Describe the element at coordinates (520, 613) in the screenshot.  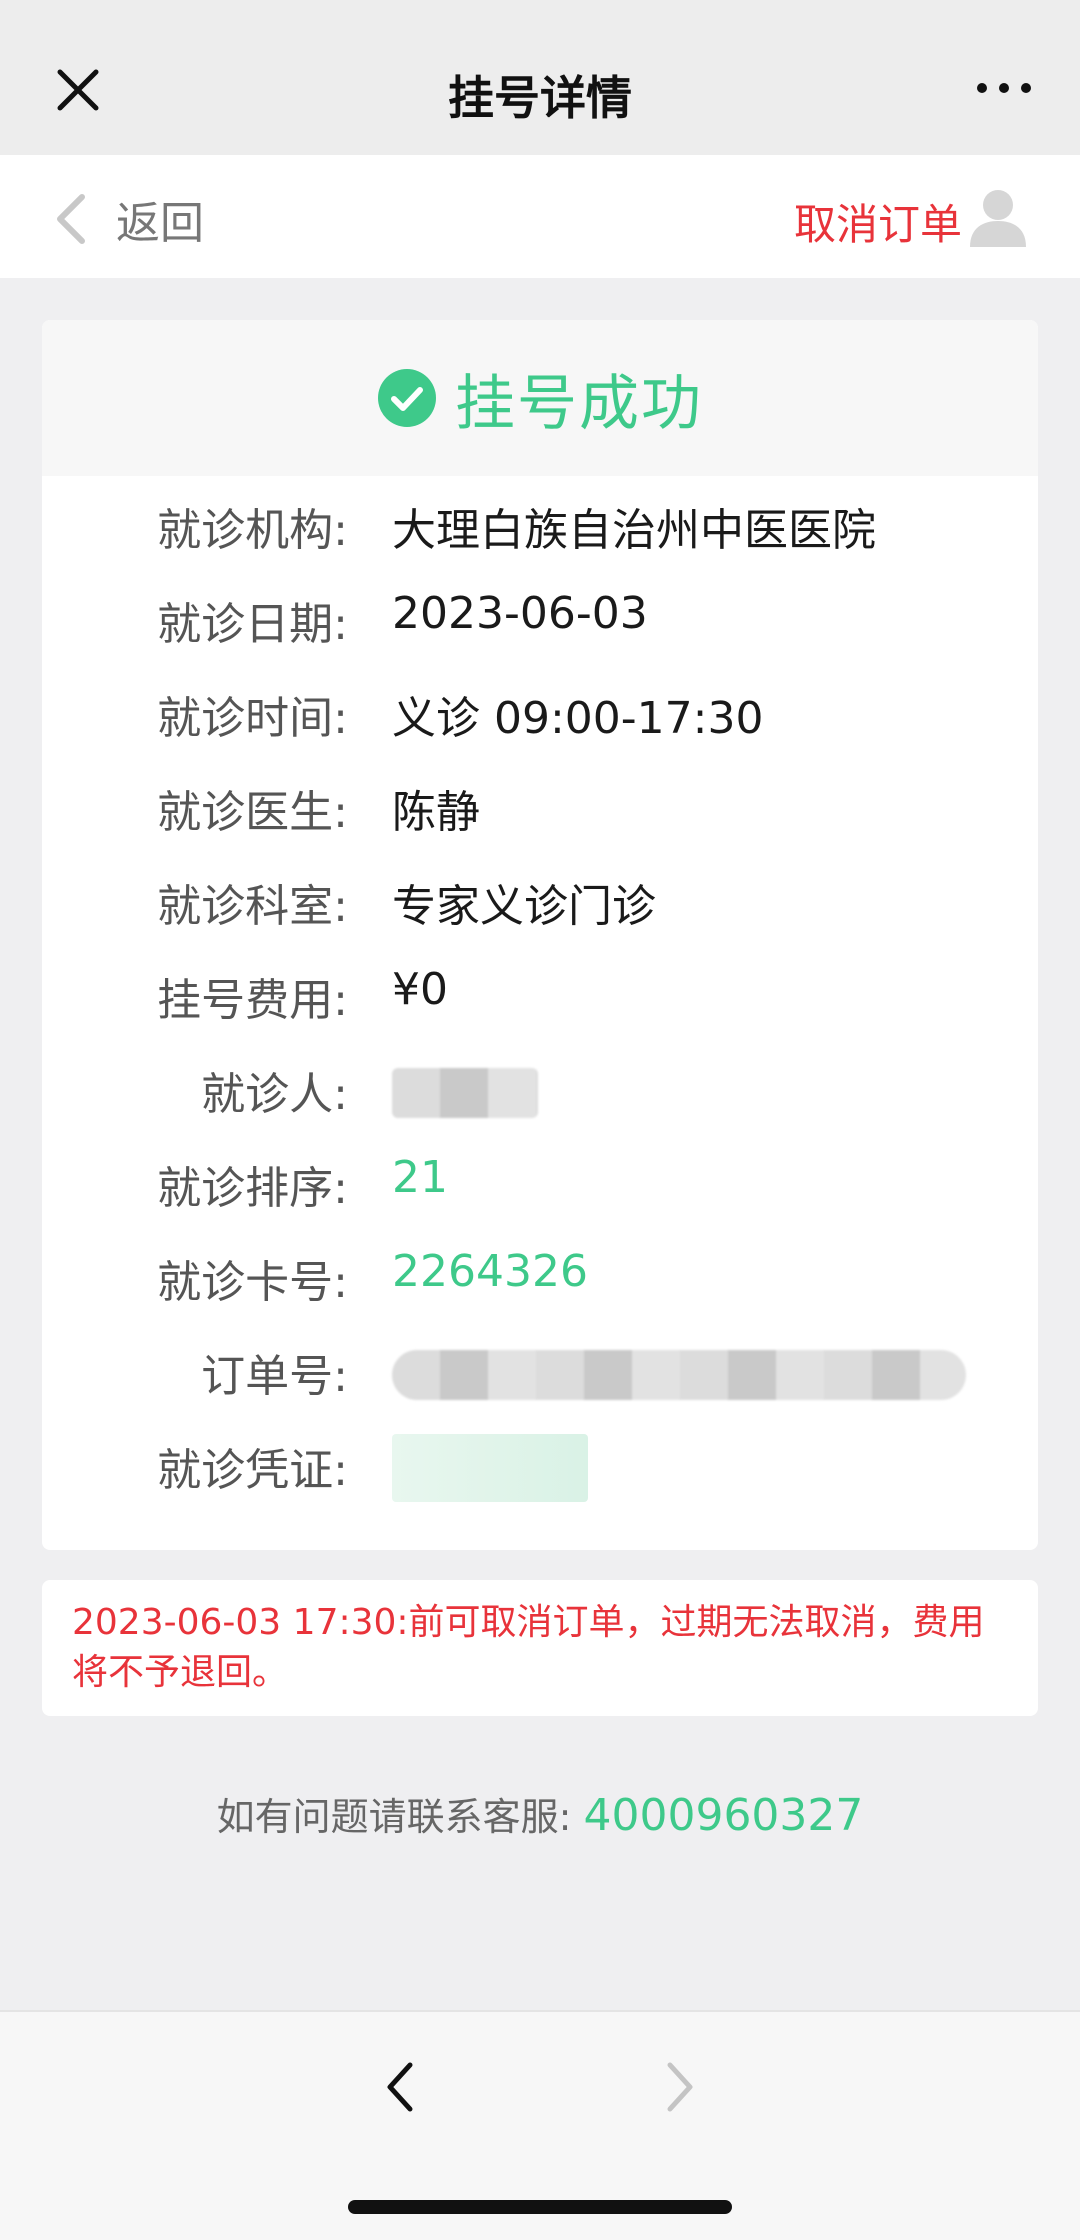
I see `row-value: 2023-06-03` at that location.